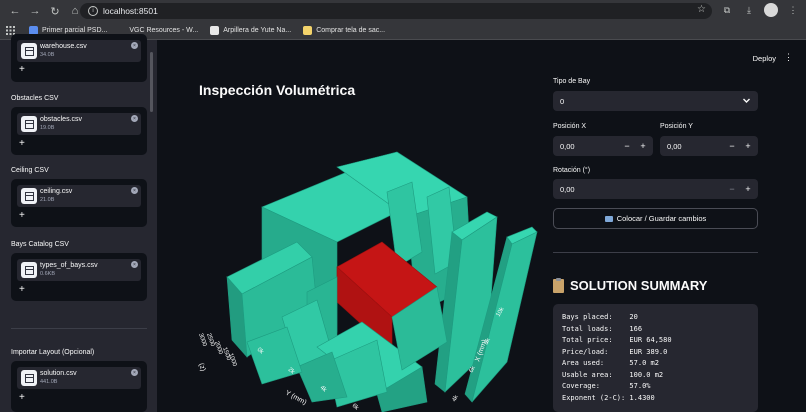 The image size is (806, 412). I want to click on forward-icon: →, so click(35, 11).